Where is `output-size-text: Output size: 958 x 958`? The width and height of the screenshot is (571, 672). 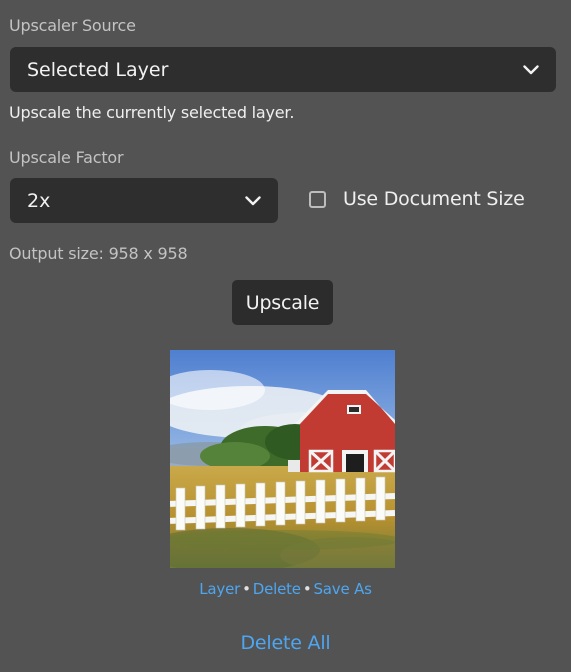 output-size-text: Output size: 958 x 958 is located at coordinates (98, 253).